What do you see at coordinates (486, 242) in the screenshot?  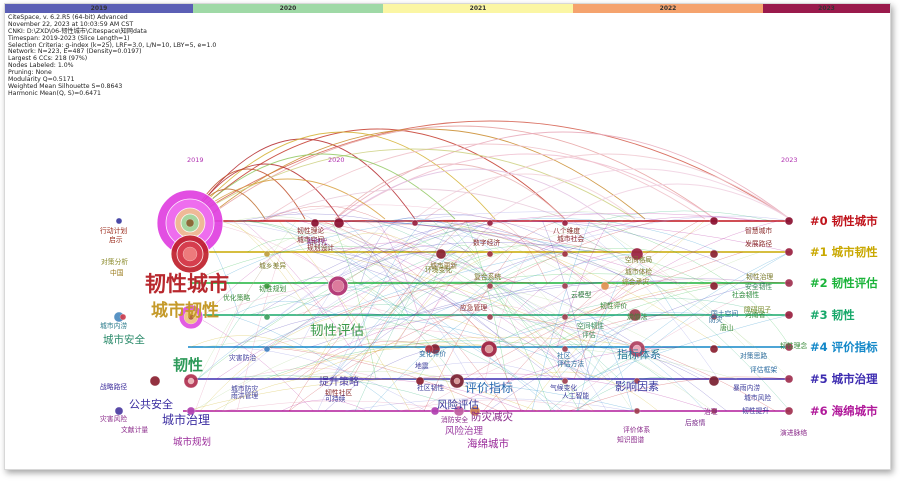 I see `keyword-label-small: 数字经济` at bounding box center [486, 242].